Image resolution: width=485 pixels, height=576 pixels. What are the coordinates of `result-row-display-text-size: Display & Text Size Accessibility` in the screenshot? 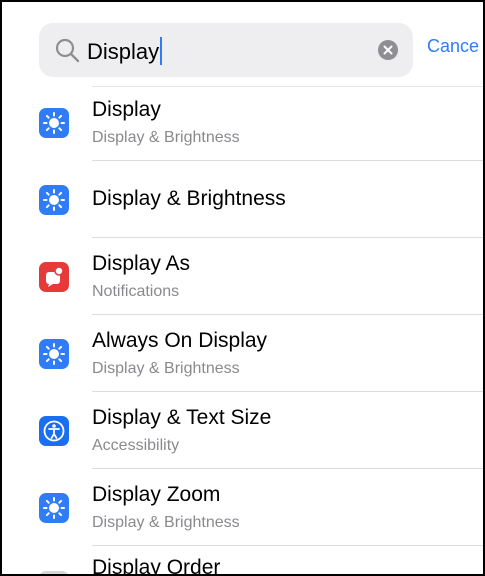 It's located at (242, 430).